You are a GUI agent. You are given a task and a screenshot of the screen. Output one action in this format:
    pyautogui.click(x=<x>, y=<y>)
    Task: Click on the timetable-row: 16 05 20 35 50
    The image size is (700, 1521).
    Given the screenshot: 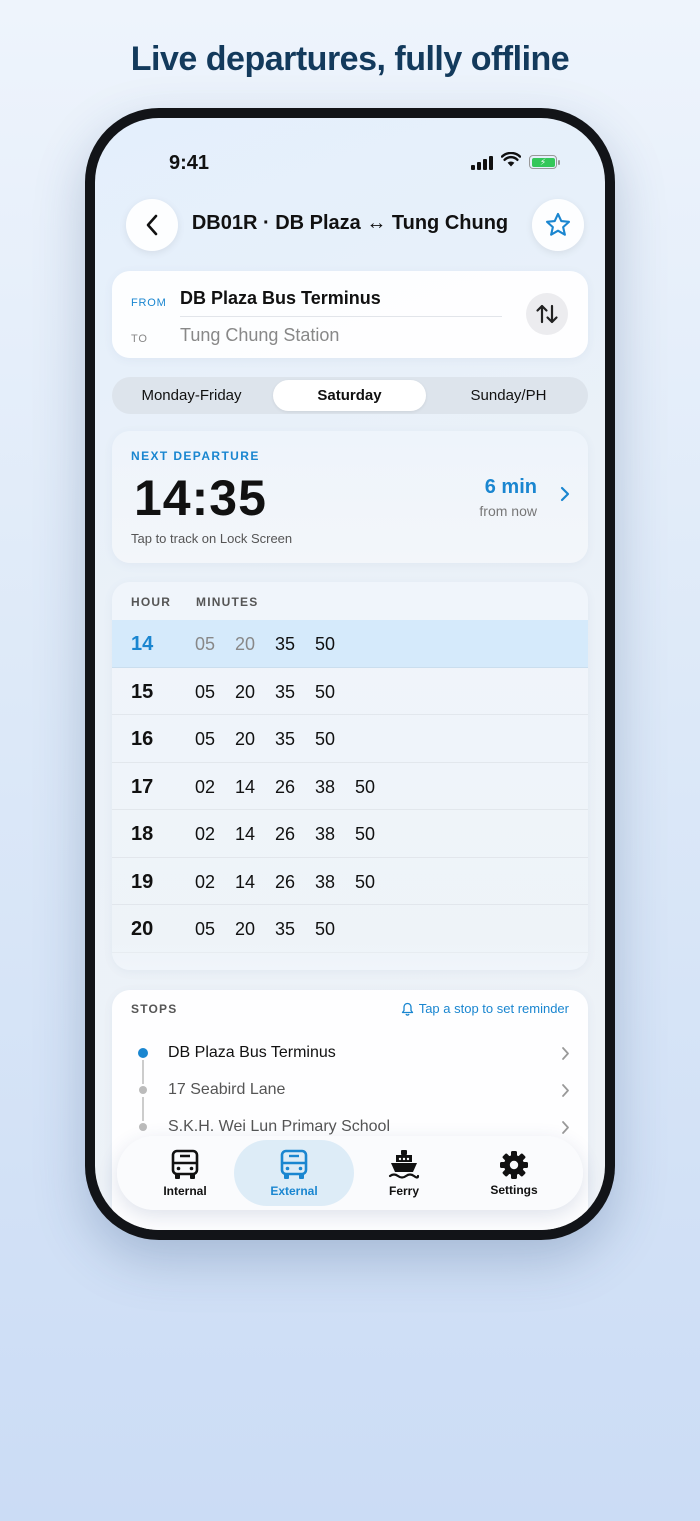 What is the action you would take?
    pyautogui.click(x=350, y=739)
    